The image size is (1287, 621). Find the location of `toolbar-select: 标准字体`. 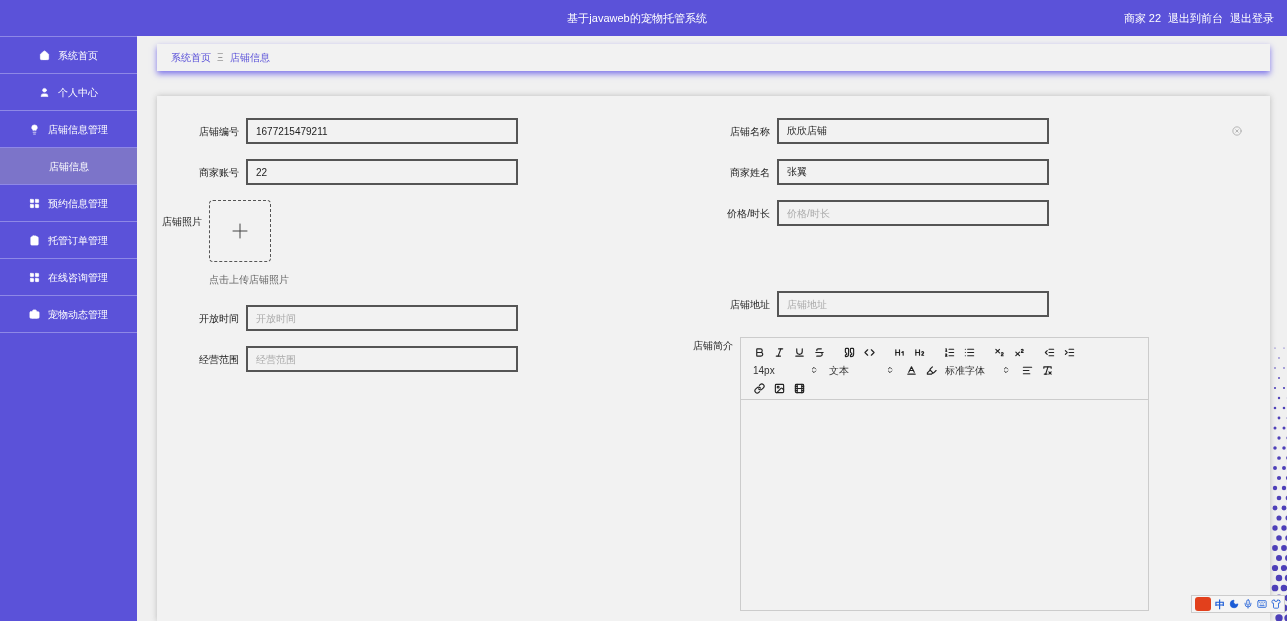

toolbar-select: 标准字体 is located at coordinates (976, 370).